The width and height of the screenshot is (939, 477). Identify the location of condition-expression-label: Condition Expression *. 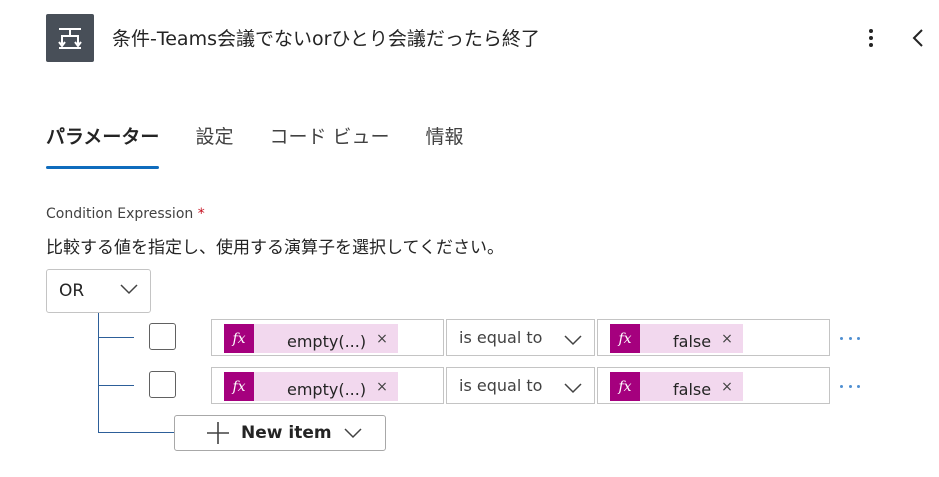
(125, 214).